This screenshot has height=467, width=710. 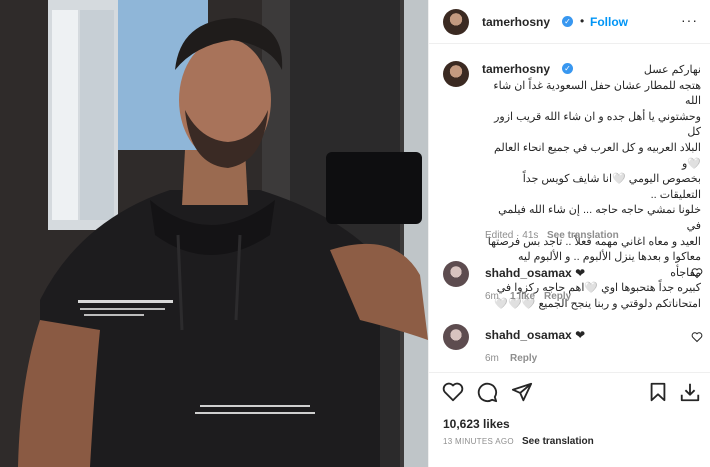 I want to click on caption-edited: Edited · 41s, so click(x=511, y=235).